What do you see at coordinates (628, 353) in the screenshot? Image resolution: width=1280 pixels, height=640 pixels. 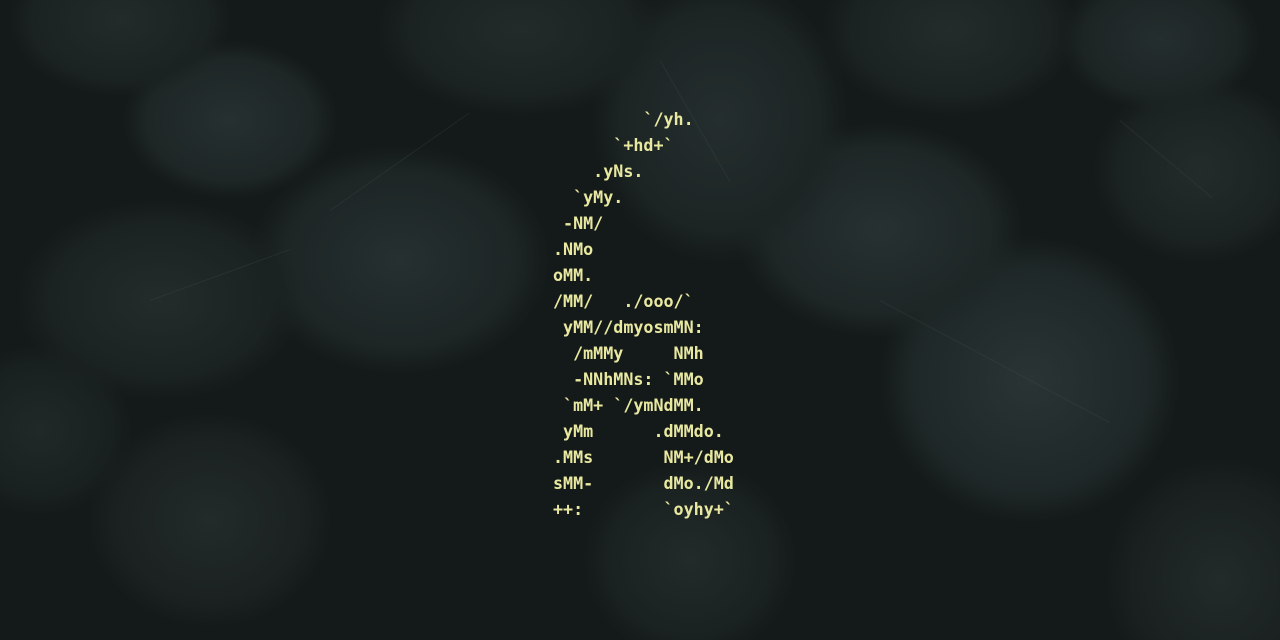 I see `ascii-logo-line: /mMMy NMh` at bounding box center [628, 353].